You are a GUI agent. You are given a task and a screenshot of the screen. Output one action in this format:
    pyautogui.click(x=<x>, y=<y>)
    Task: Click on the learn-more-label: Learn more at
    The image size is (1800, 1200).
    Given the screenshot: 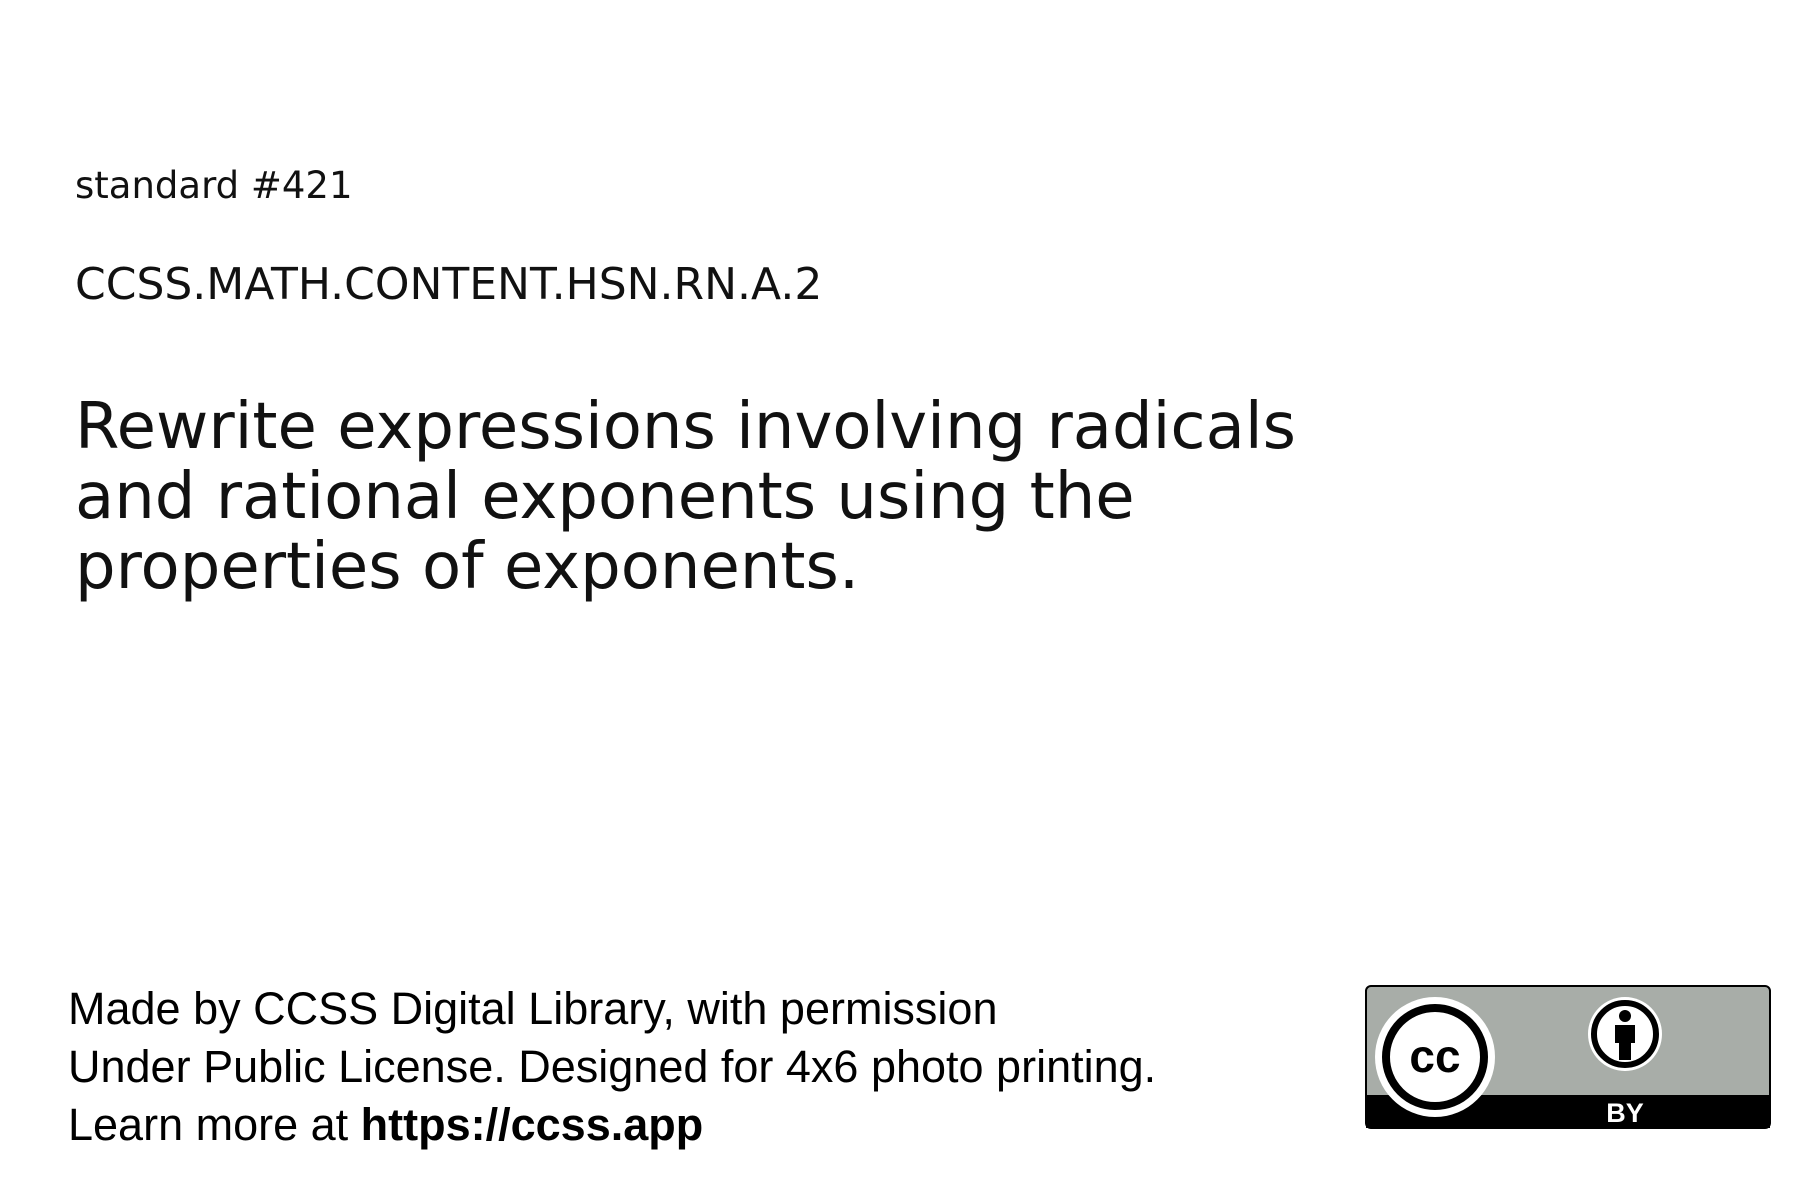 What is the action you would take?
    pyautogui.click(x=214, y=1124)
    